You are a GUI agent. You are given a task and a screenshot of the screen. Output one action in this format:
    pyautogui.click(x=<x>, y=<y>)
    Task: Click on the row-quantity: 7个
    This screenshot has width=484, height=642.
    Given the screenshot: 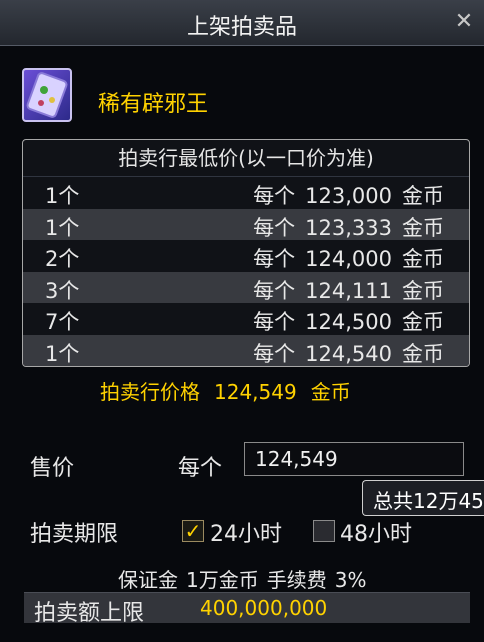 What is the action you would take?
    pyautogui.click(x=62, y=322)
    